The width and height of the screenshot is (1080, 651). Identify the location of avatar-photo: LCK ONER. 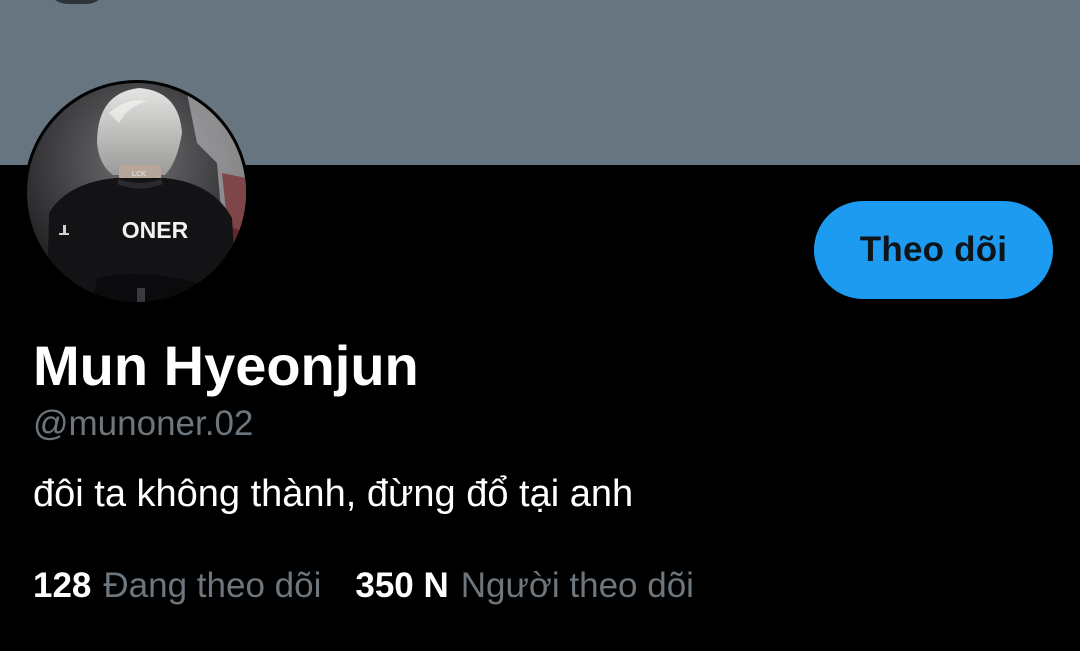
(136, 192).